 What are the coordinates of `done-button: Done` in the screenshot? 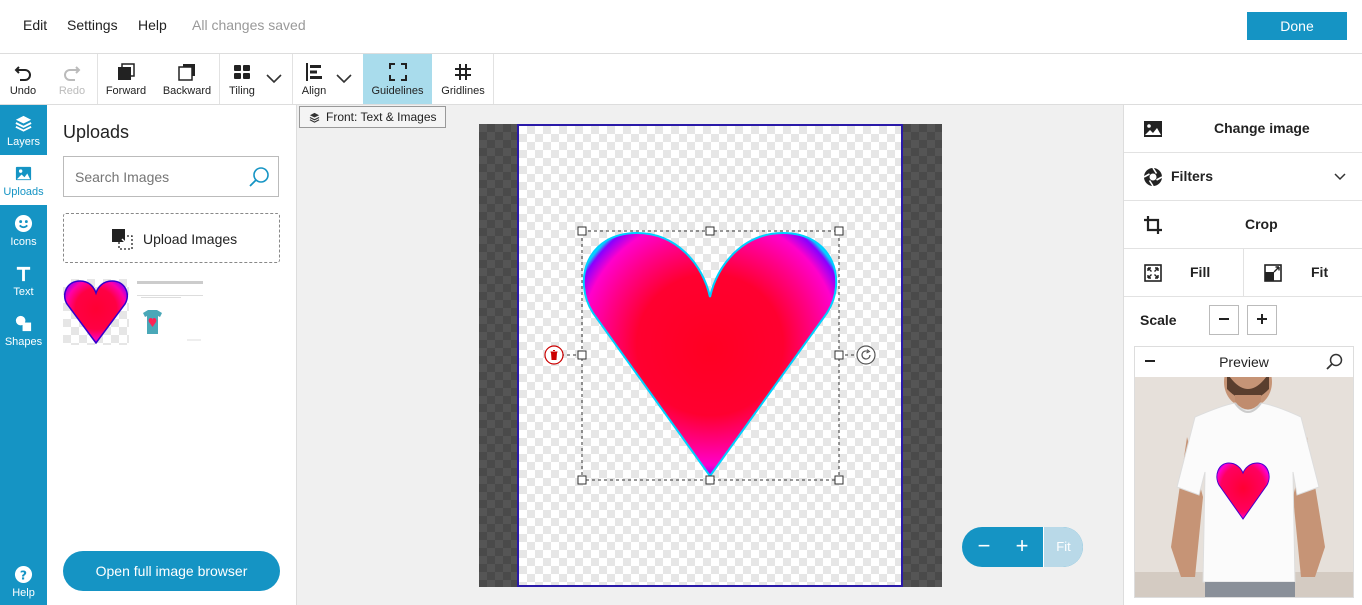 It's located at (1297, 26).